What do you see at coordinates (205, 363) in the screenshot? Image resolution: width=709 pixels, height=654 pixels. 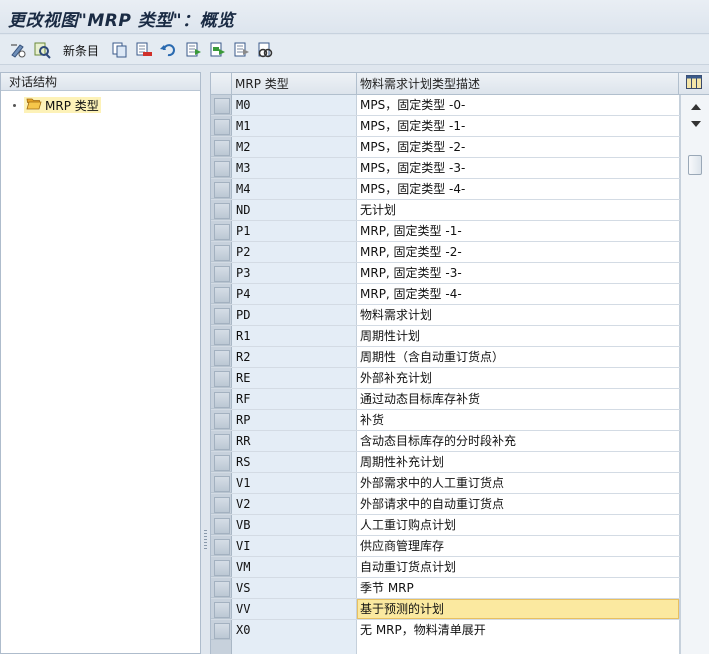 I see `pane-splitter` at bounding box center [205, 363].